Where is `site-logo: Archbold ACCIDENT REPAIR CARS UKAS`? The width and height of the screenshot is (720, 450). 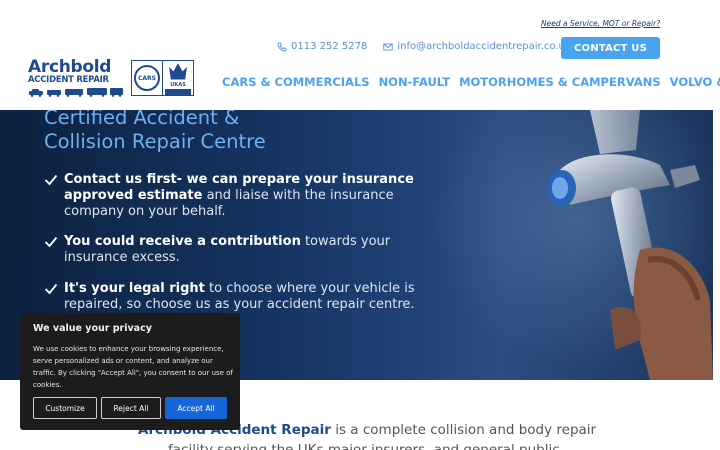 site-logo: Archbold ACCIDENT REPAIR CARS UKAS is located at coordinates (111, 78).